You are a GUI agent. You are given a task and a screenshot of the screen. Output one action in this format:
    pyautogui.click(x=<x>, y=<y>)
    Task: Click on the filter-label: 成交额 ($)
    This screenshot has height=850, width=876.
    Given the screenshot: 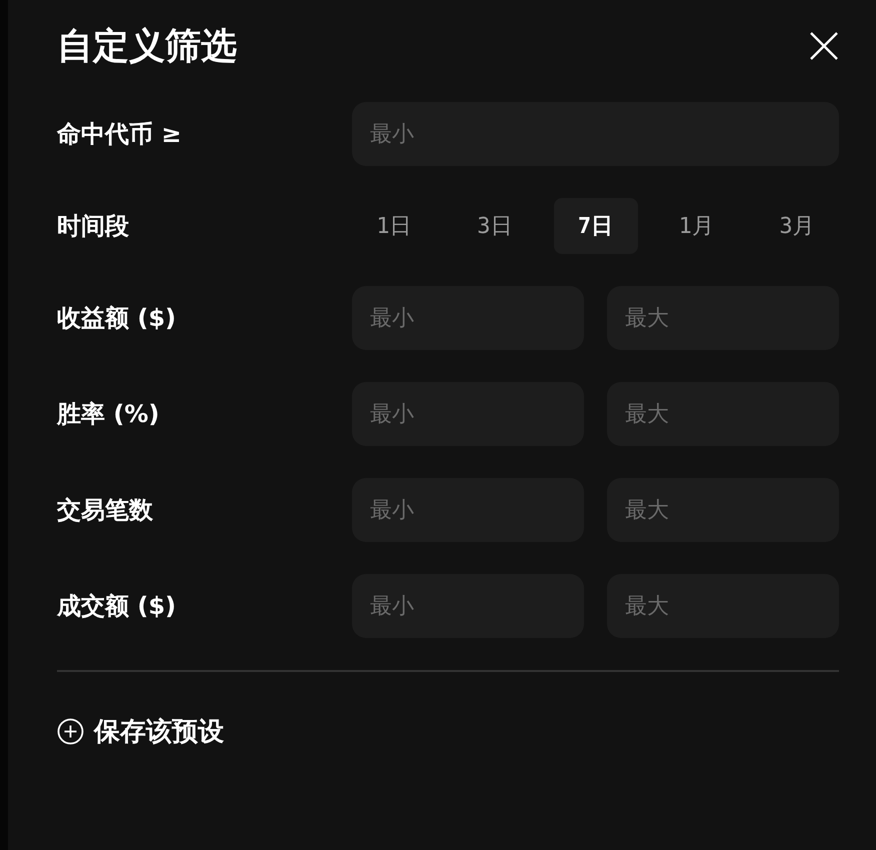 What is the action you would take?
    pyautogui.click(x=117, y=606)
    